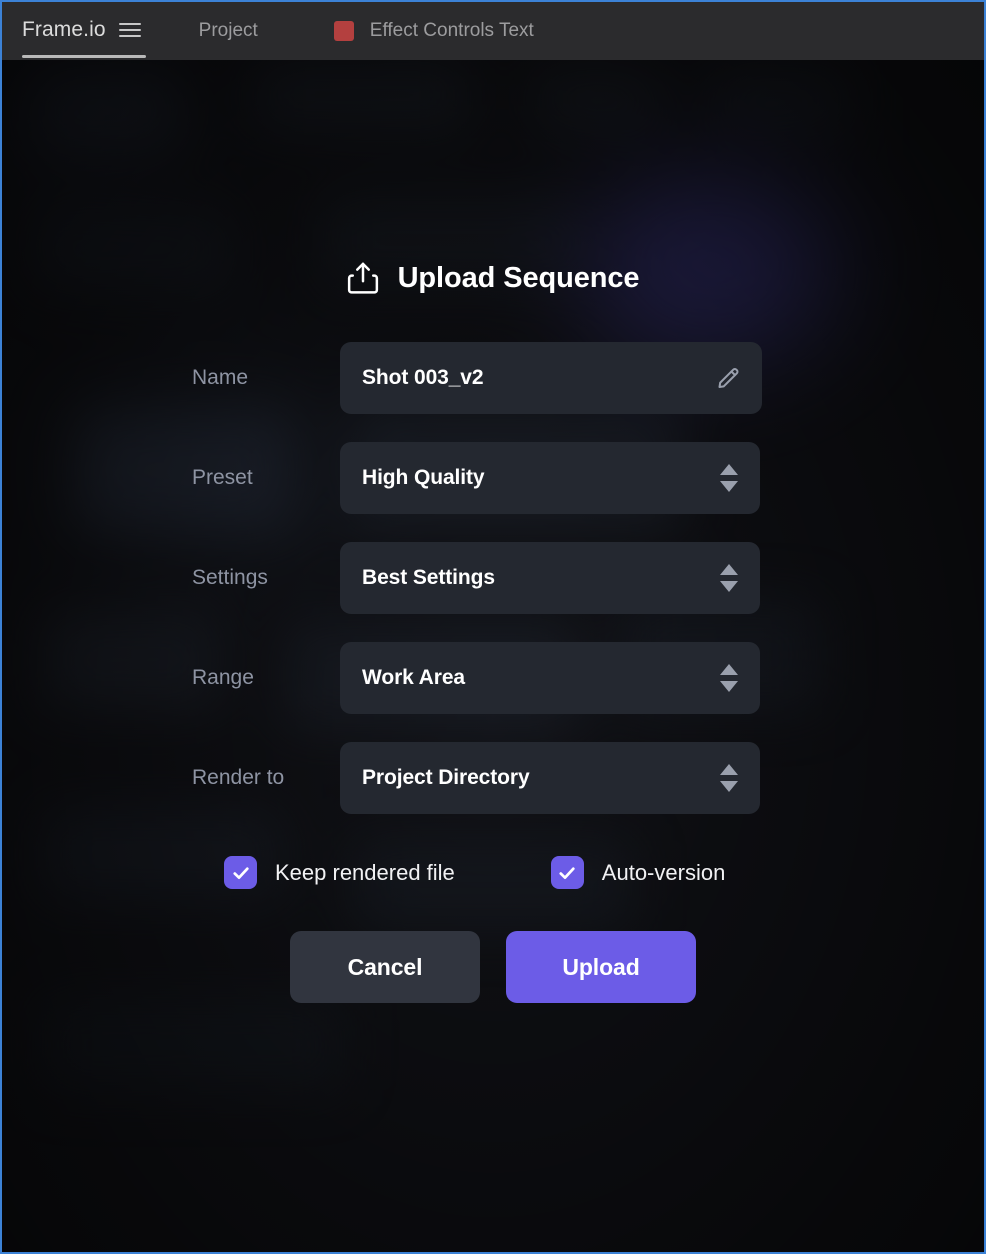 This screenshot has width=986, height=1254. What do you see at coordinates (423, 477) in the screenshot?
I see `preset-select-value: High Quality` at bounding box center [423, 477].